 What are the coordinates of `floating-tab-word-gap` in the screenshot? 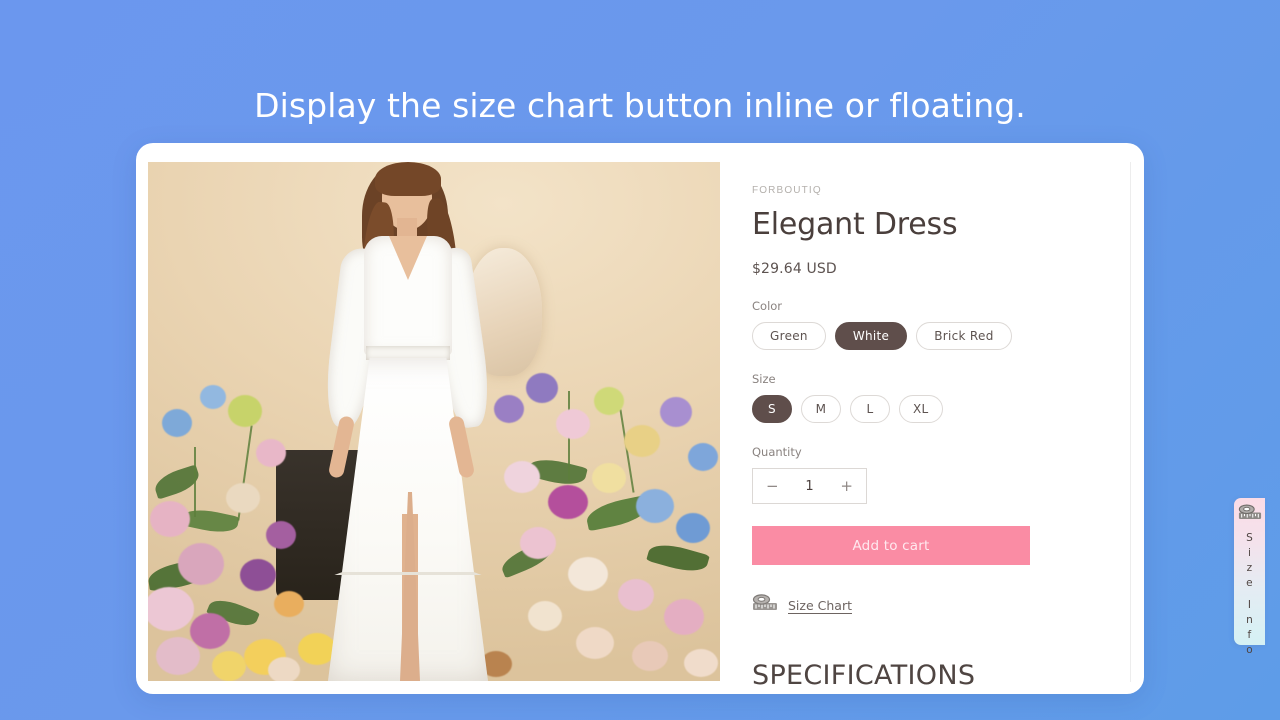 It's located at (1249, 594).